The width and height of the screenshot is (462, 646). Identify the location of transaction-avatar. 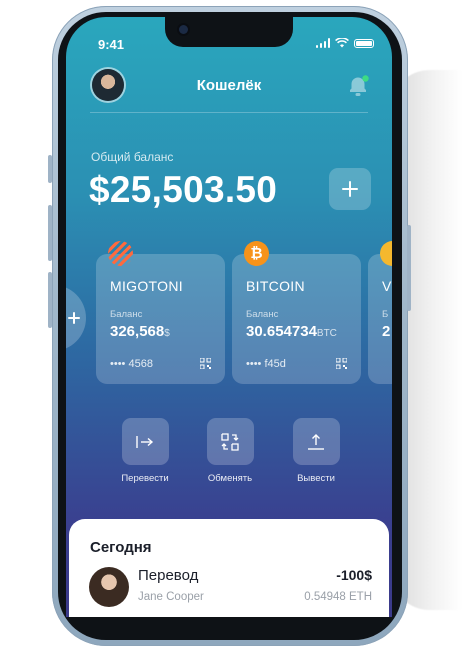
(109, 587).